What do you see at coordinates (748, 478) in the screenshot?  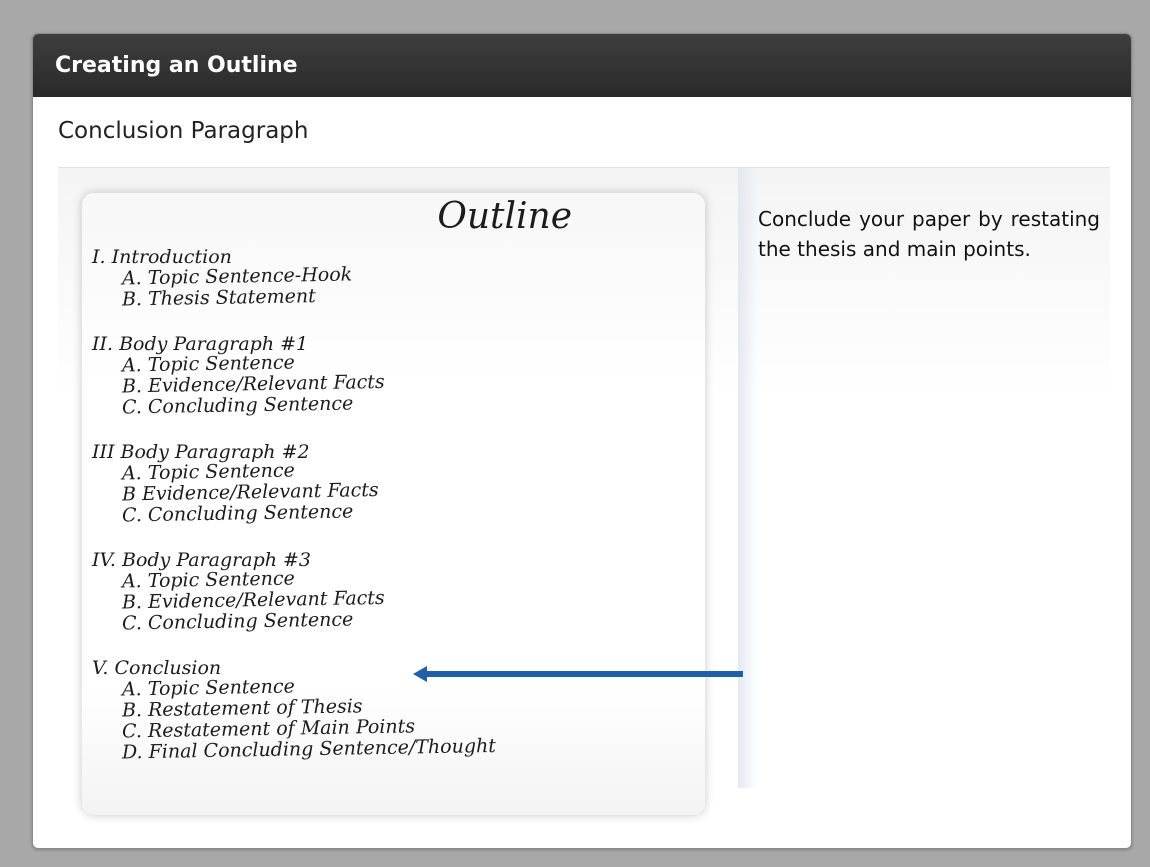 I see `divider-shade` at bounding box center [748, 478].